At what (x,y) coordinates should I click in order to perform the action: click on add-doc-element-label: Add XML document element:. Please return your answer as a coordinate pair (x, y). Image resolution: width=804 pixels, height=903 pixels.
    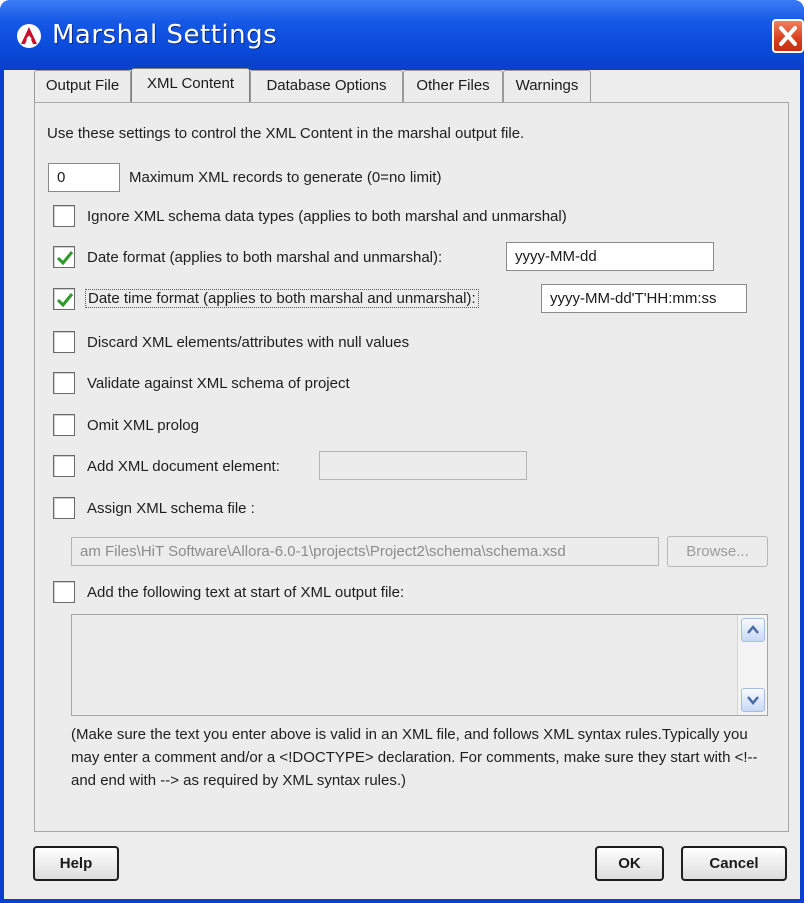
    Looking at the image, I should click on (183, 466).